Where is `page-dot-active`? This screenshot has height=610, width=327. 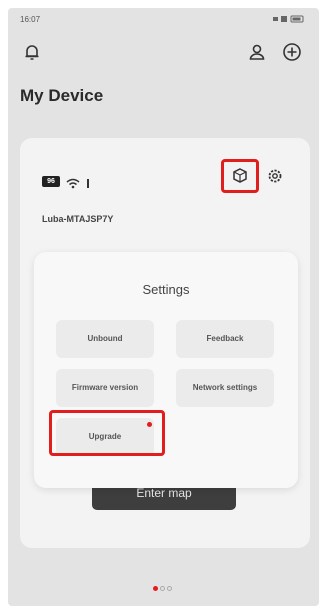
page-dot-active is located at coordinates (155, 588).